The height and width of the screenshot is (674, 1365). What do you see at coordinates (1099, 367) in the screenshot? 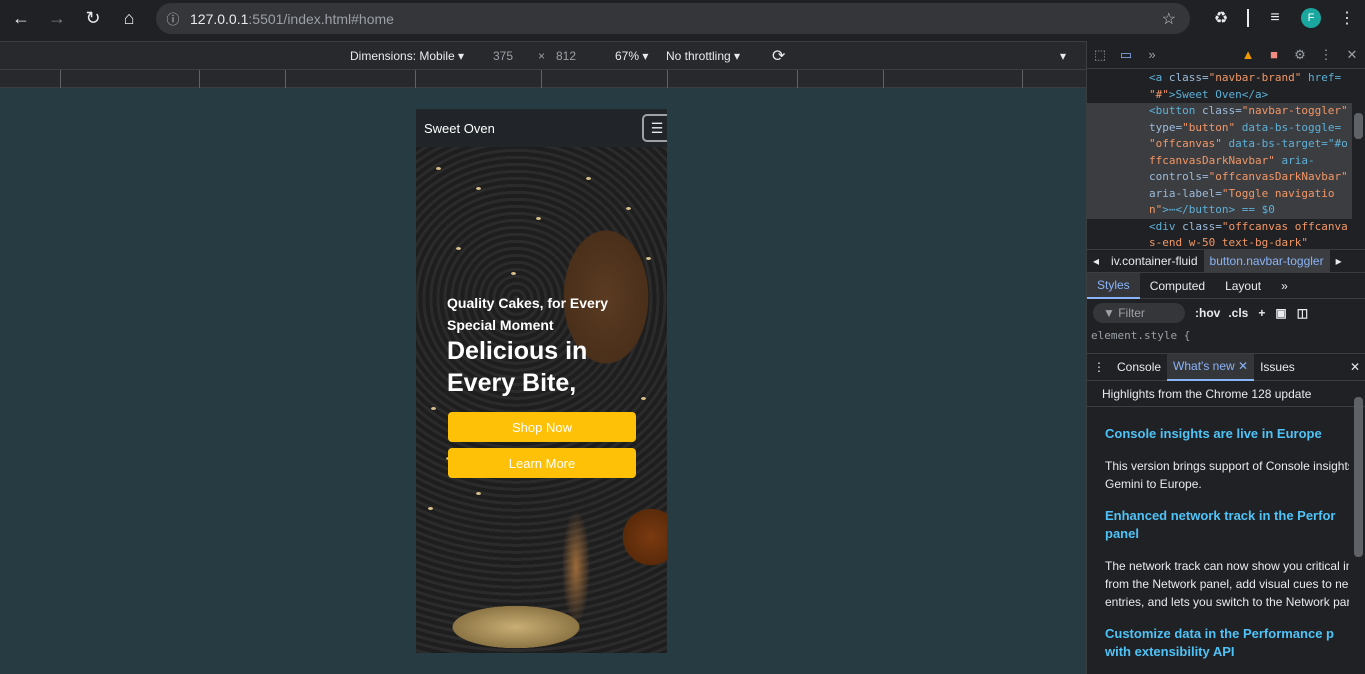
I see `drawer-menu-icon: ⋮` at bounding box center [1099, 367].